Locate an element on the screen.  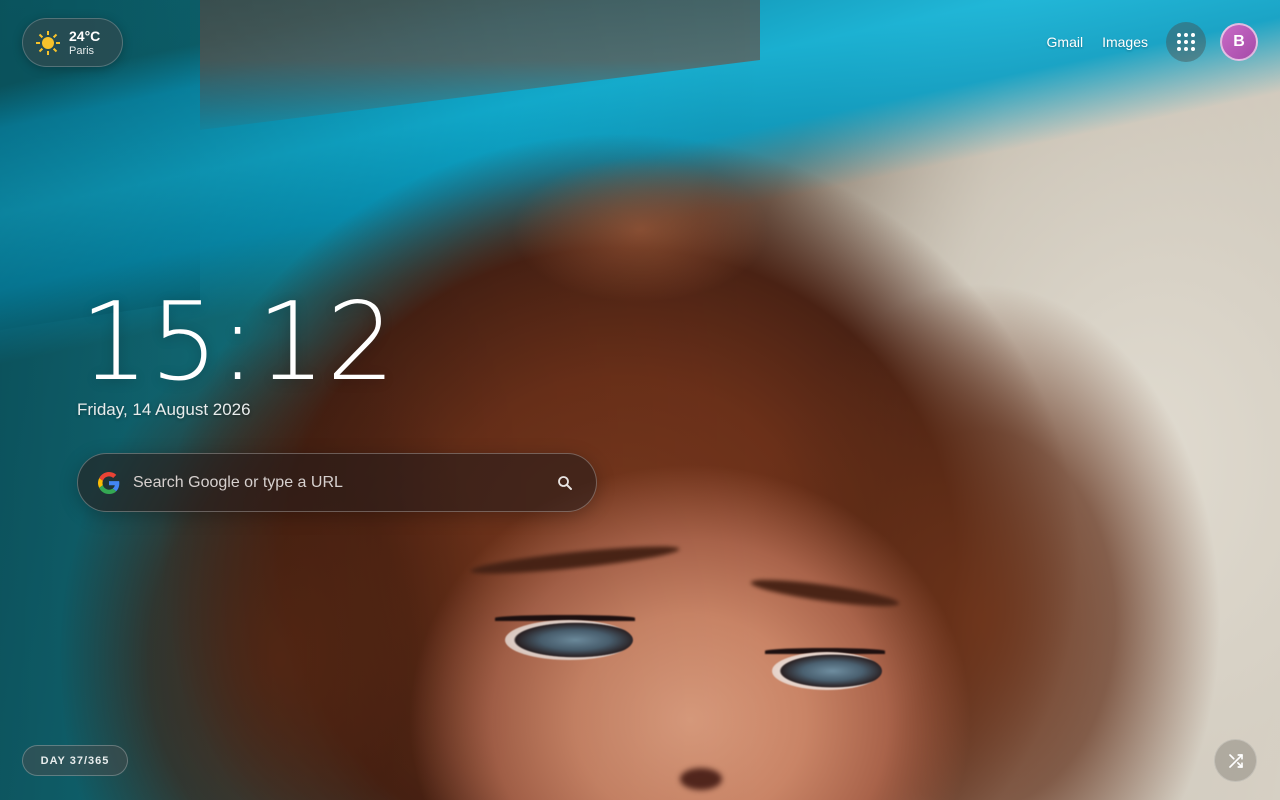
shuffle-background-button is located at coordinates (1235, 760).